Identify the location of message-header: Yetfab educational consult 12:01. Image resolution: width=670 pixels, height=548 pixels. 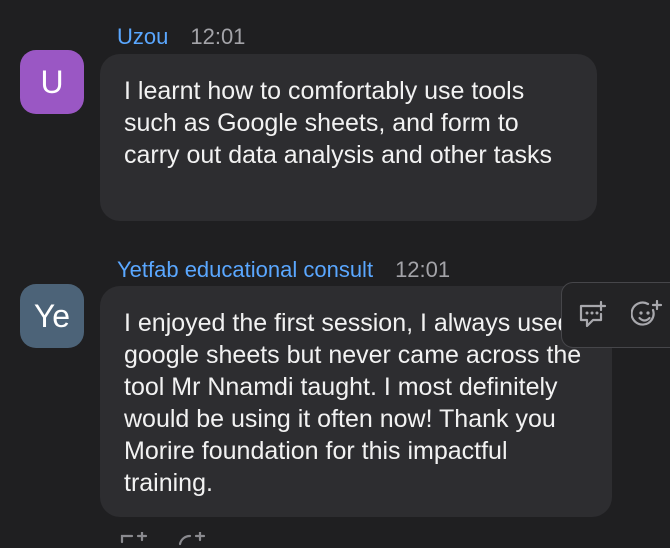
(283, 270).